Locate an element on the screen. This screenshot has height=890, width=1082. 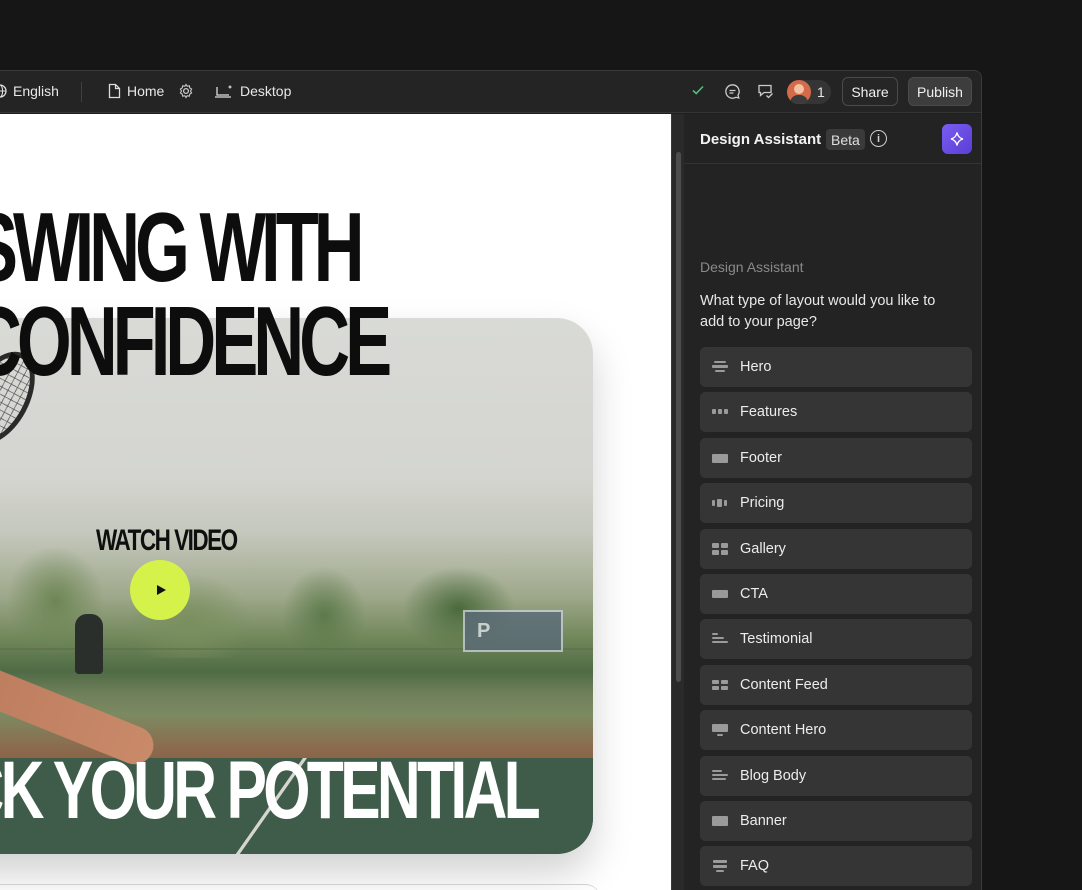
top-toolbar: English Home Desktop 1 Share Publish is located at coordinates (490, 92).